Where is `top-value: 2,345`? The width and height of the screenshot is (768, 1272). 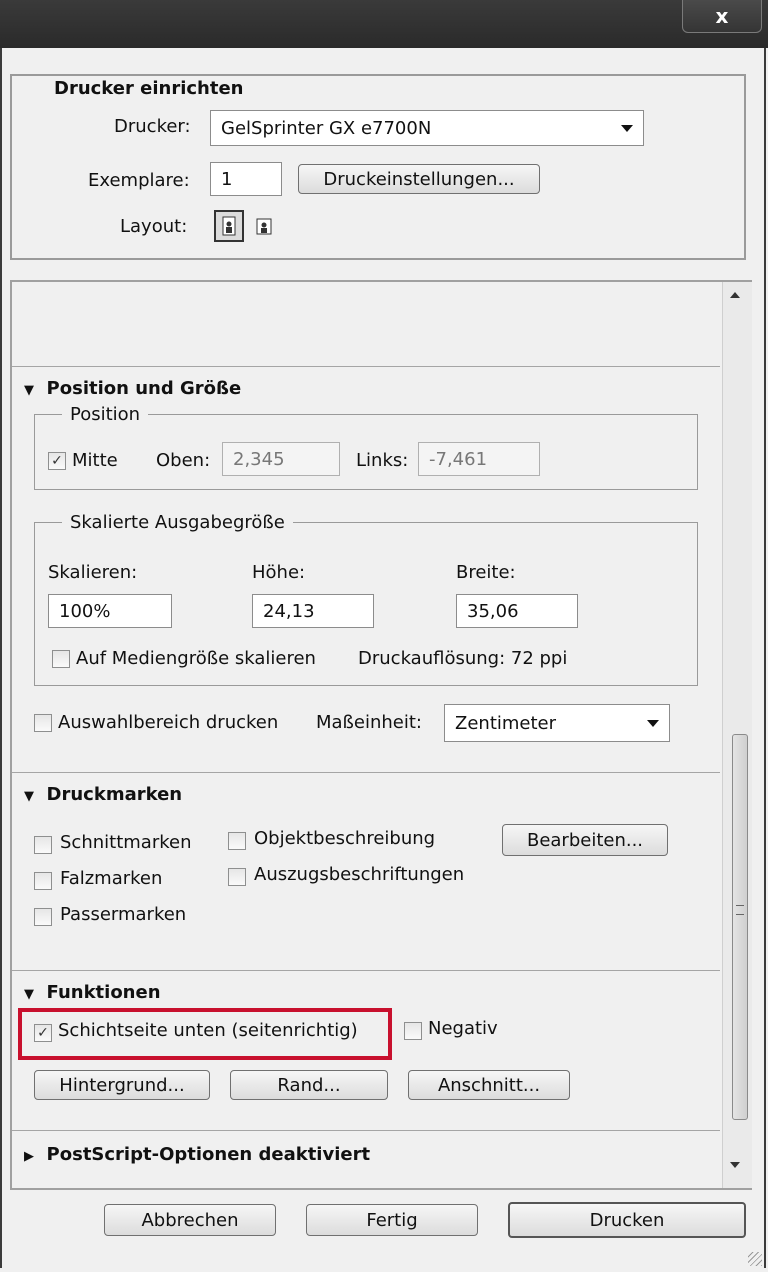
top-value: 2,345 is located at coordinates (259, 459).